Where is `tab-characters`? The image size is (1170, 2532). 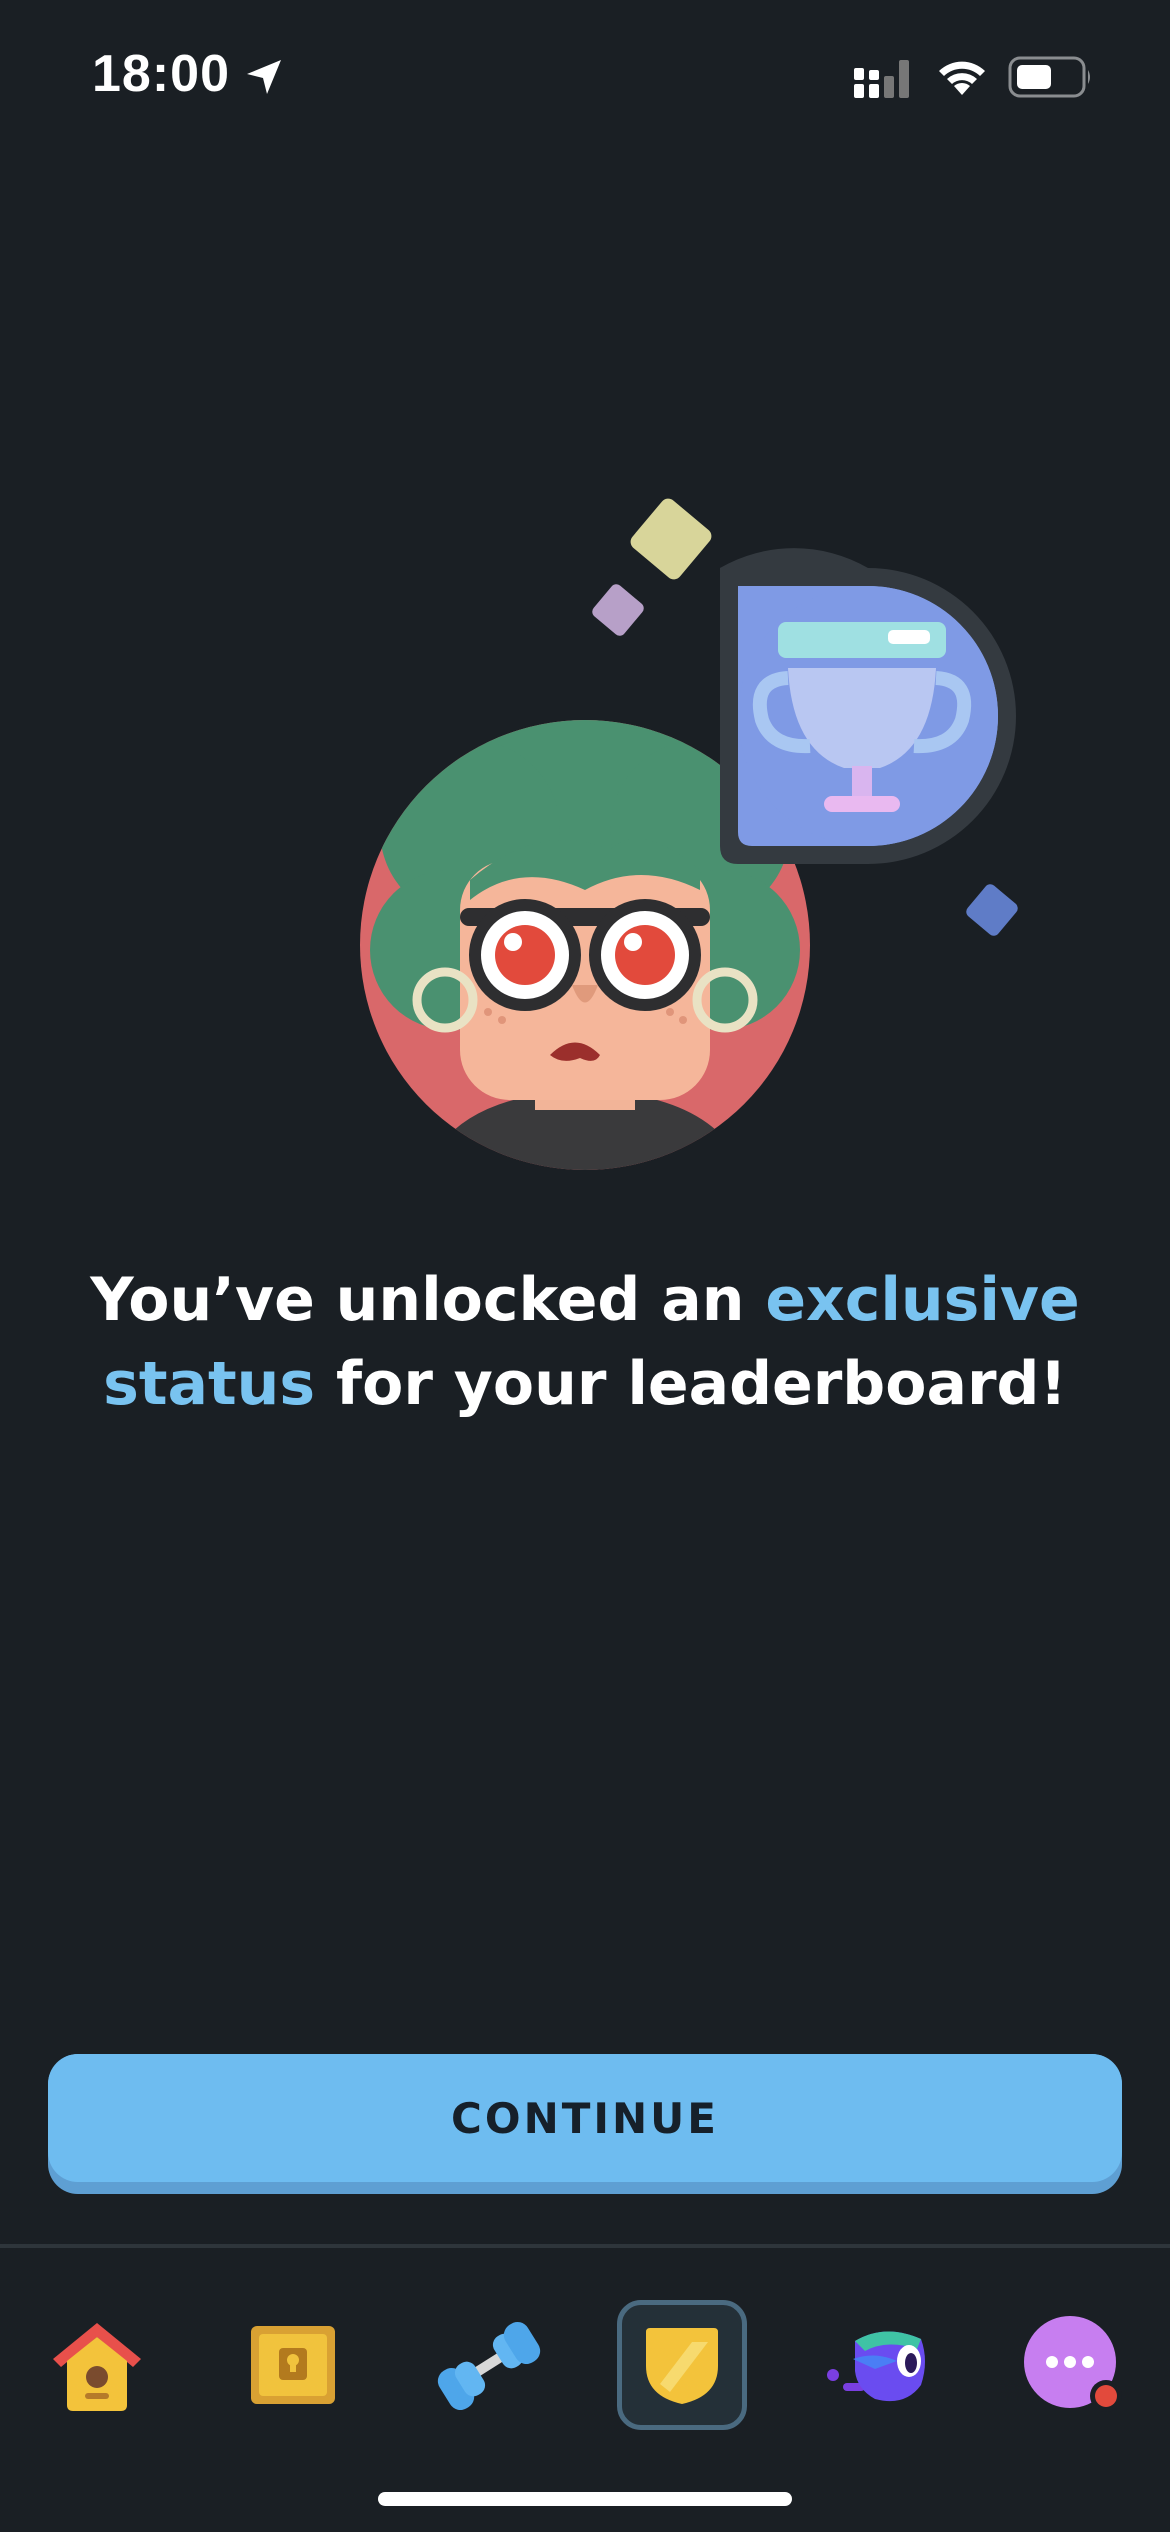
tab-characters is located at coordinates (883, 2365).